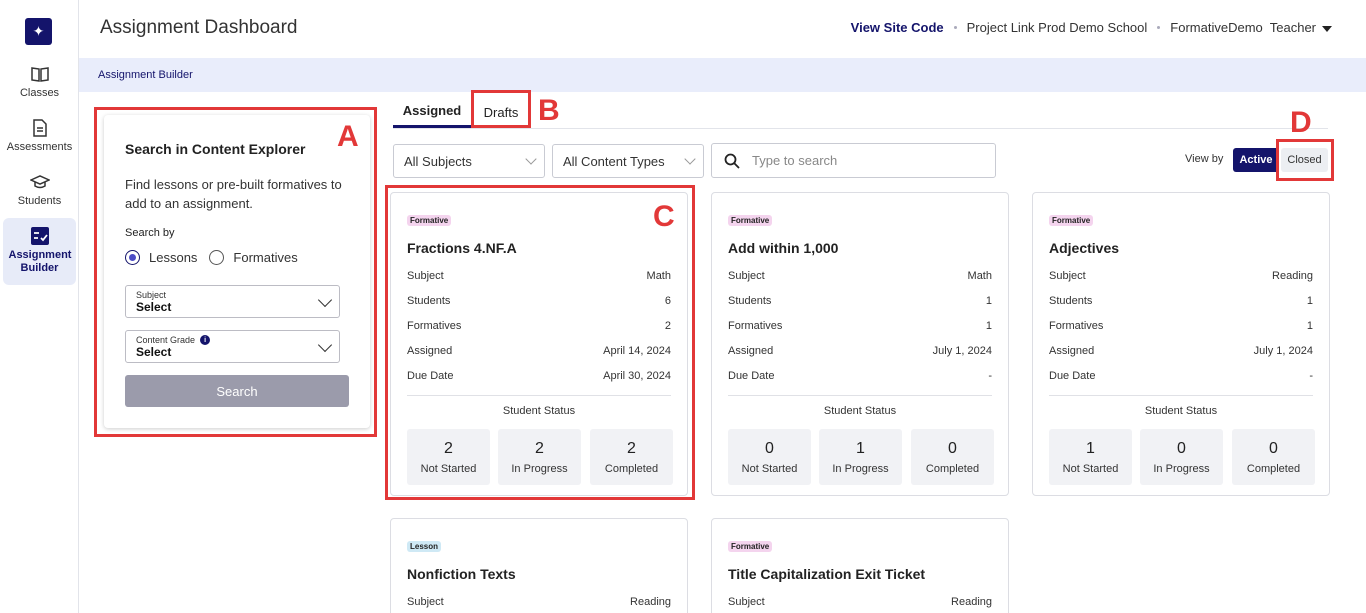  What do you see at coordinates (145, 75) in the screenshot?
I see `breadcrumb-item: Assignment Builder` at bounding box center [145, 75].